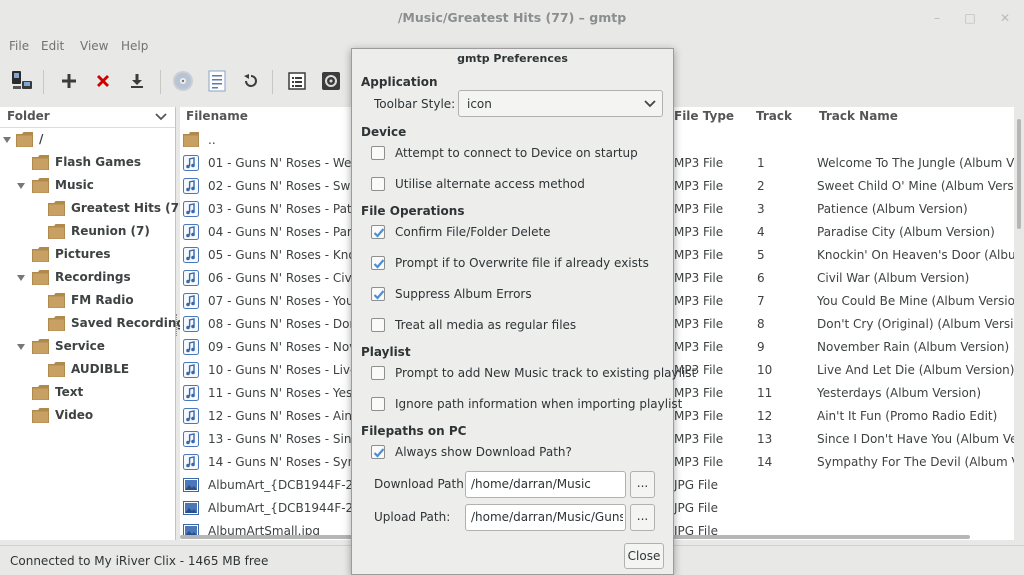 The height and width of the screenshot is (575, 1024). Describe the element at coordinates (94, 46) in the screenshot. I see `menu-view: View` at that location.